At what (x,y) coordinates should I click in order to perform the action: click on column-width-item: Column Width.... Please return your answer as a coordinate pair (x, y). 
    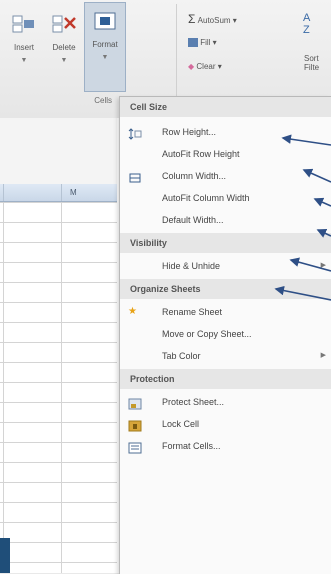
    Looking at the image, I should click on (225, 176).